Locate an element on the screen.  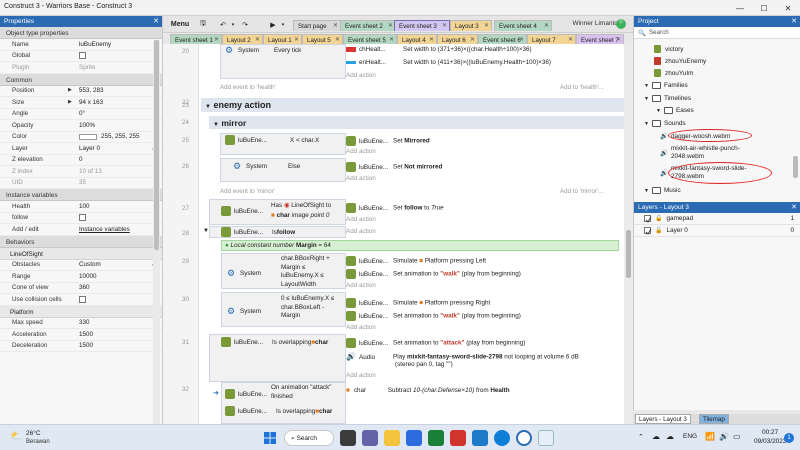
condition-overlapping: luBuEne... Is overlapping ■ char is located at coordinates (274, 342).